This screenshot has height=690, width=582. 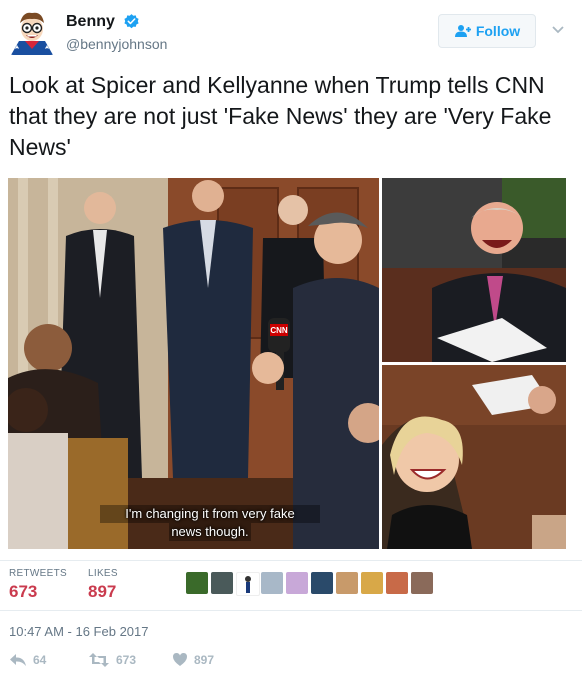 I want to click on display-name: Benny, so click(x=90, y=22).